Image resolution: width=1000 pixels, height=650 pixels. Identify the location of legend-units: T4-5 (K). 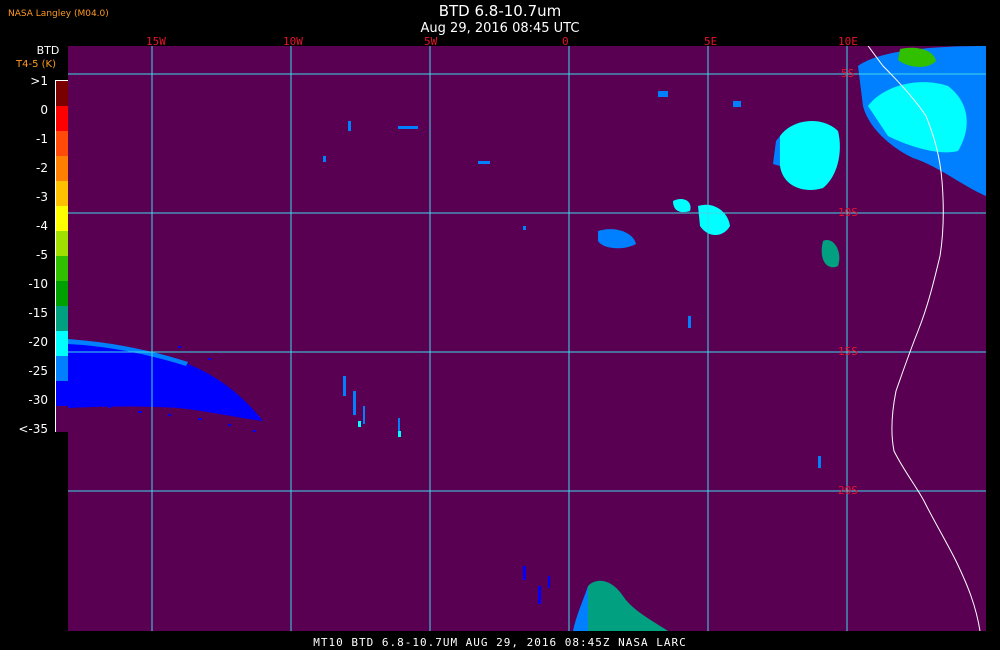
(36, 64).